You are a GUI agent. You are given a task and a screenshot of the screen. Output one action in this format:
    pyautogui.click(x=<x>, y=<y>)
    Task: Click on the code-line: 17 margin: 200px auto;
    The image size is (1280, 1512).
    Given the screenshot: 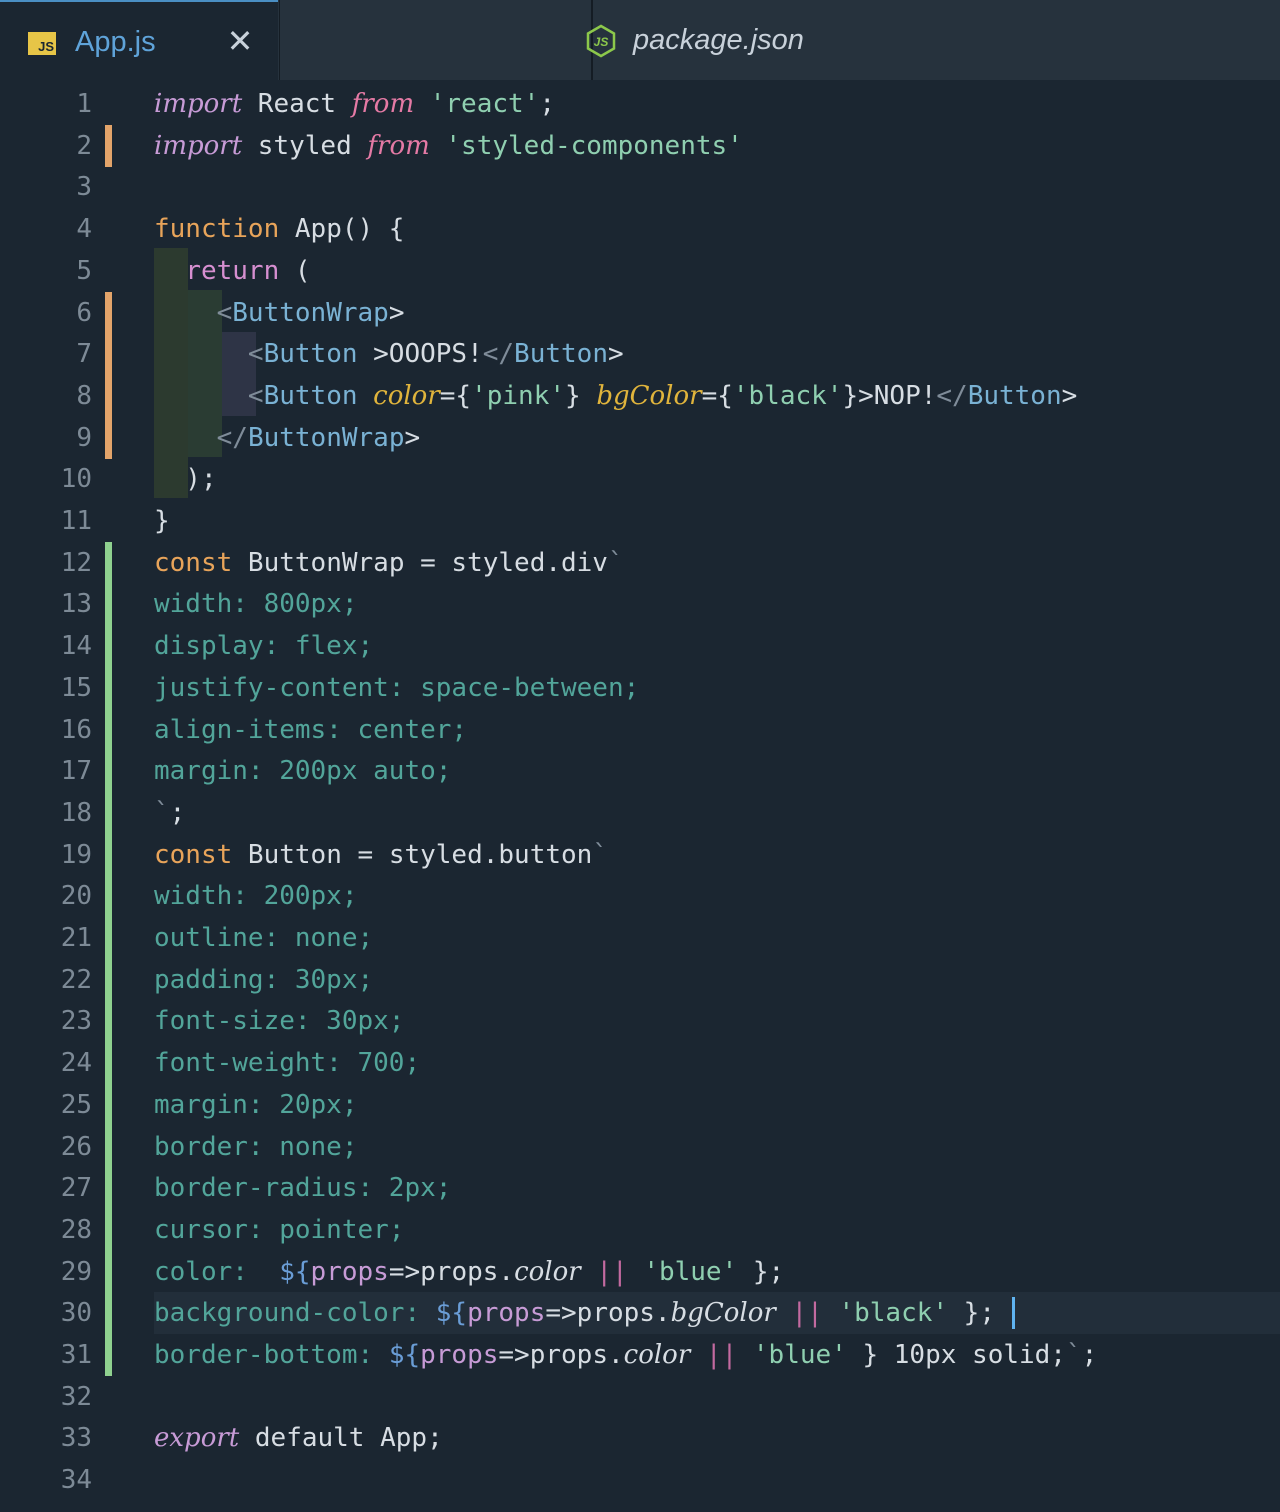 What is the action you would take?
    pyautogui.click(x=640, y=771)
    